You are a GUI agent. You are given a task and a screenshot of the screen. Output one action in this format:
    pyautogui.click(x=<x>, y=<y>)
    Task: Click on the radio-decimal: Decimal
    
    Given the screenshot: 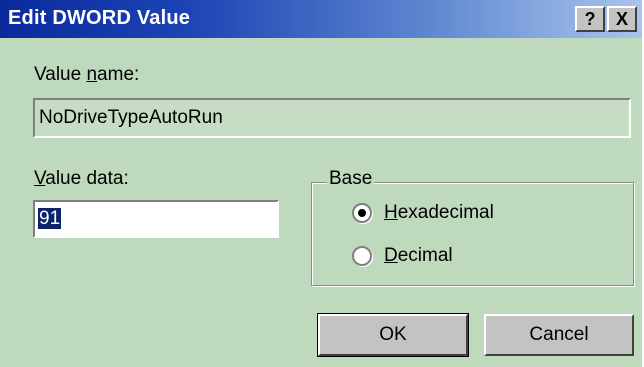 What is the action you would take?
    pyautogui.click(x=402, y=256)
    